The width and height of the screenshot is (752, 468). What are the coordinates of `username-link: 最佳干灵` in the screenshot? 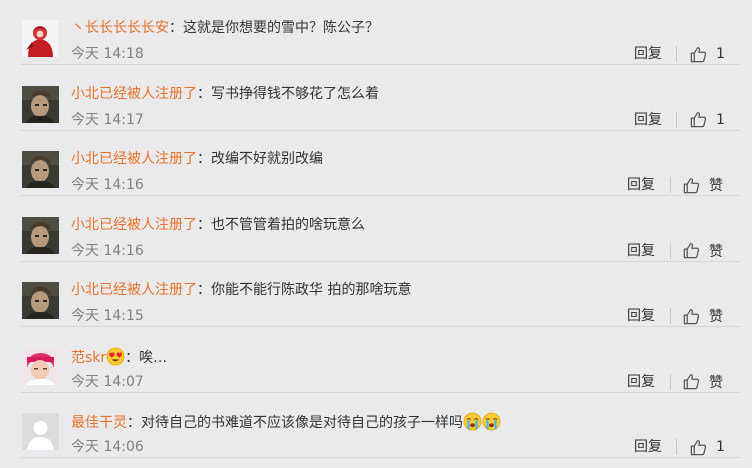 It's located at (99, 423).